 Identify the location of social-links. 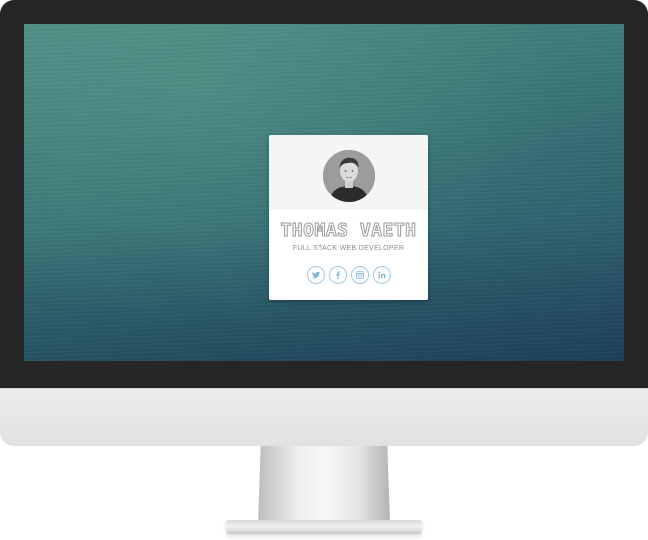
(348, 275).